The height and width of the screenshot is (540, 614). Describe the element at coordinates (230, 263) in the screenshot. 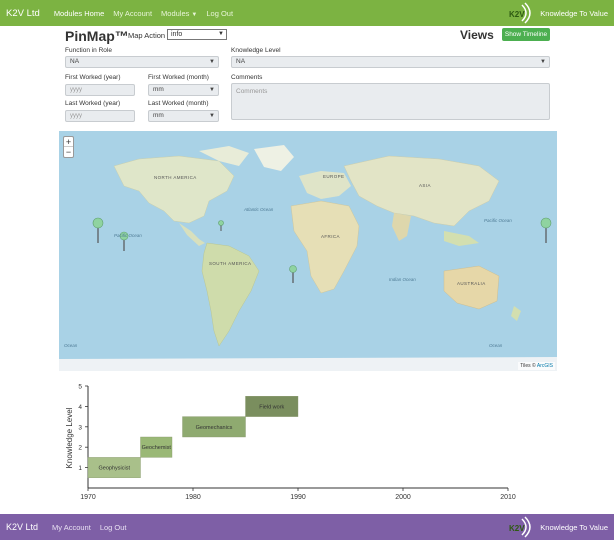

I see `label-south-america: SOUTH AMERICA` at that location.